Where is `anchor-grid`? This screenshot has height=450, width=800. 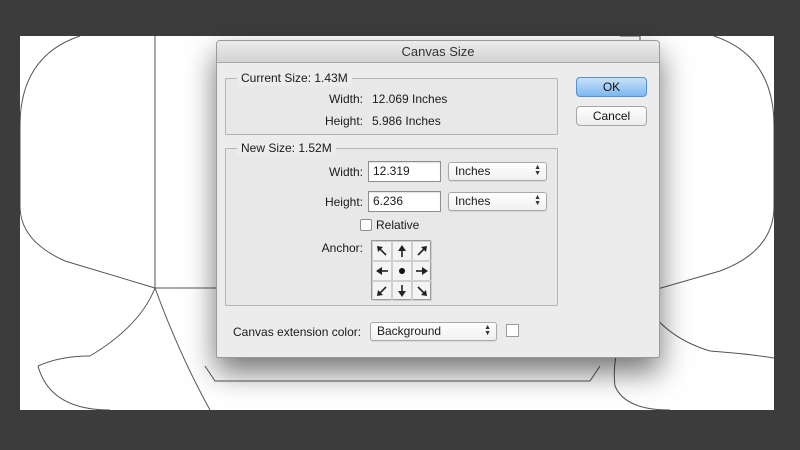 anchor-grid is located at coordinates (401, 270).